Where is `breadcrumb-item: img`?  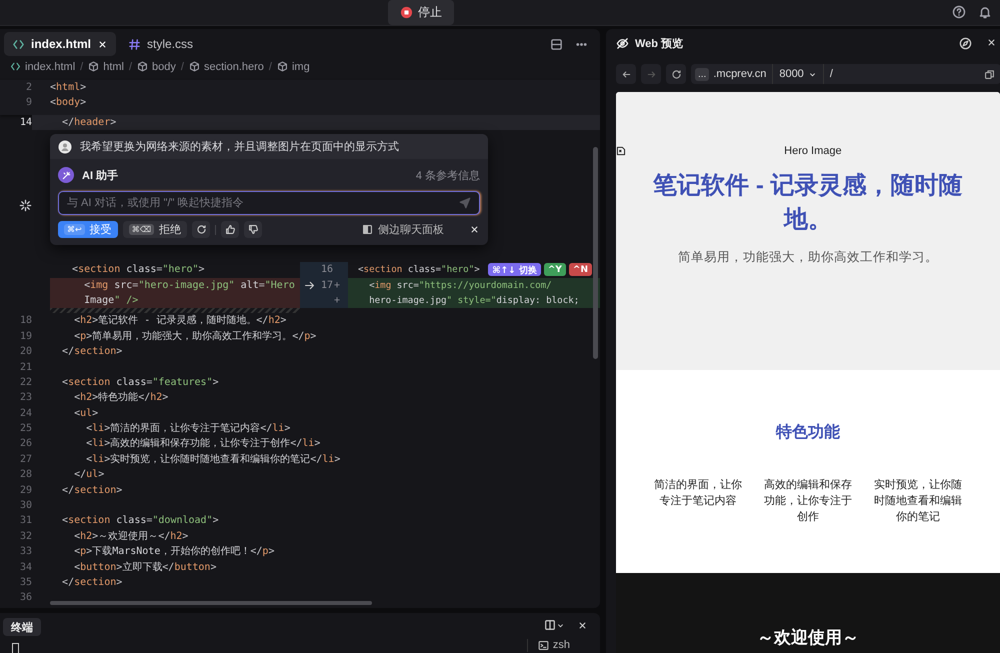 breadcrumb-item: img is located at coordinates (293, 66).